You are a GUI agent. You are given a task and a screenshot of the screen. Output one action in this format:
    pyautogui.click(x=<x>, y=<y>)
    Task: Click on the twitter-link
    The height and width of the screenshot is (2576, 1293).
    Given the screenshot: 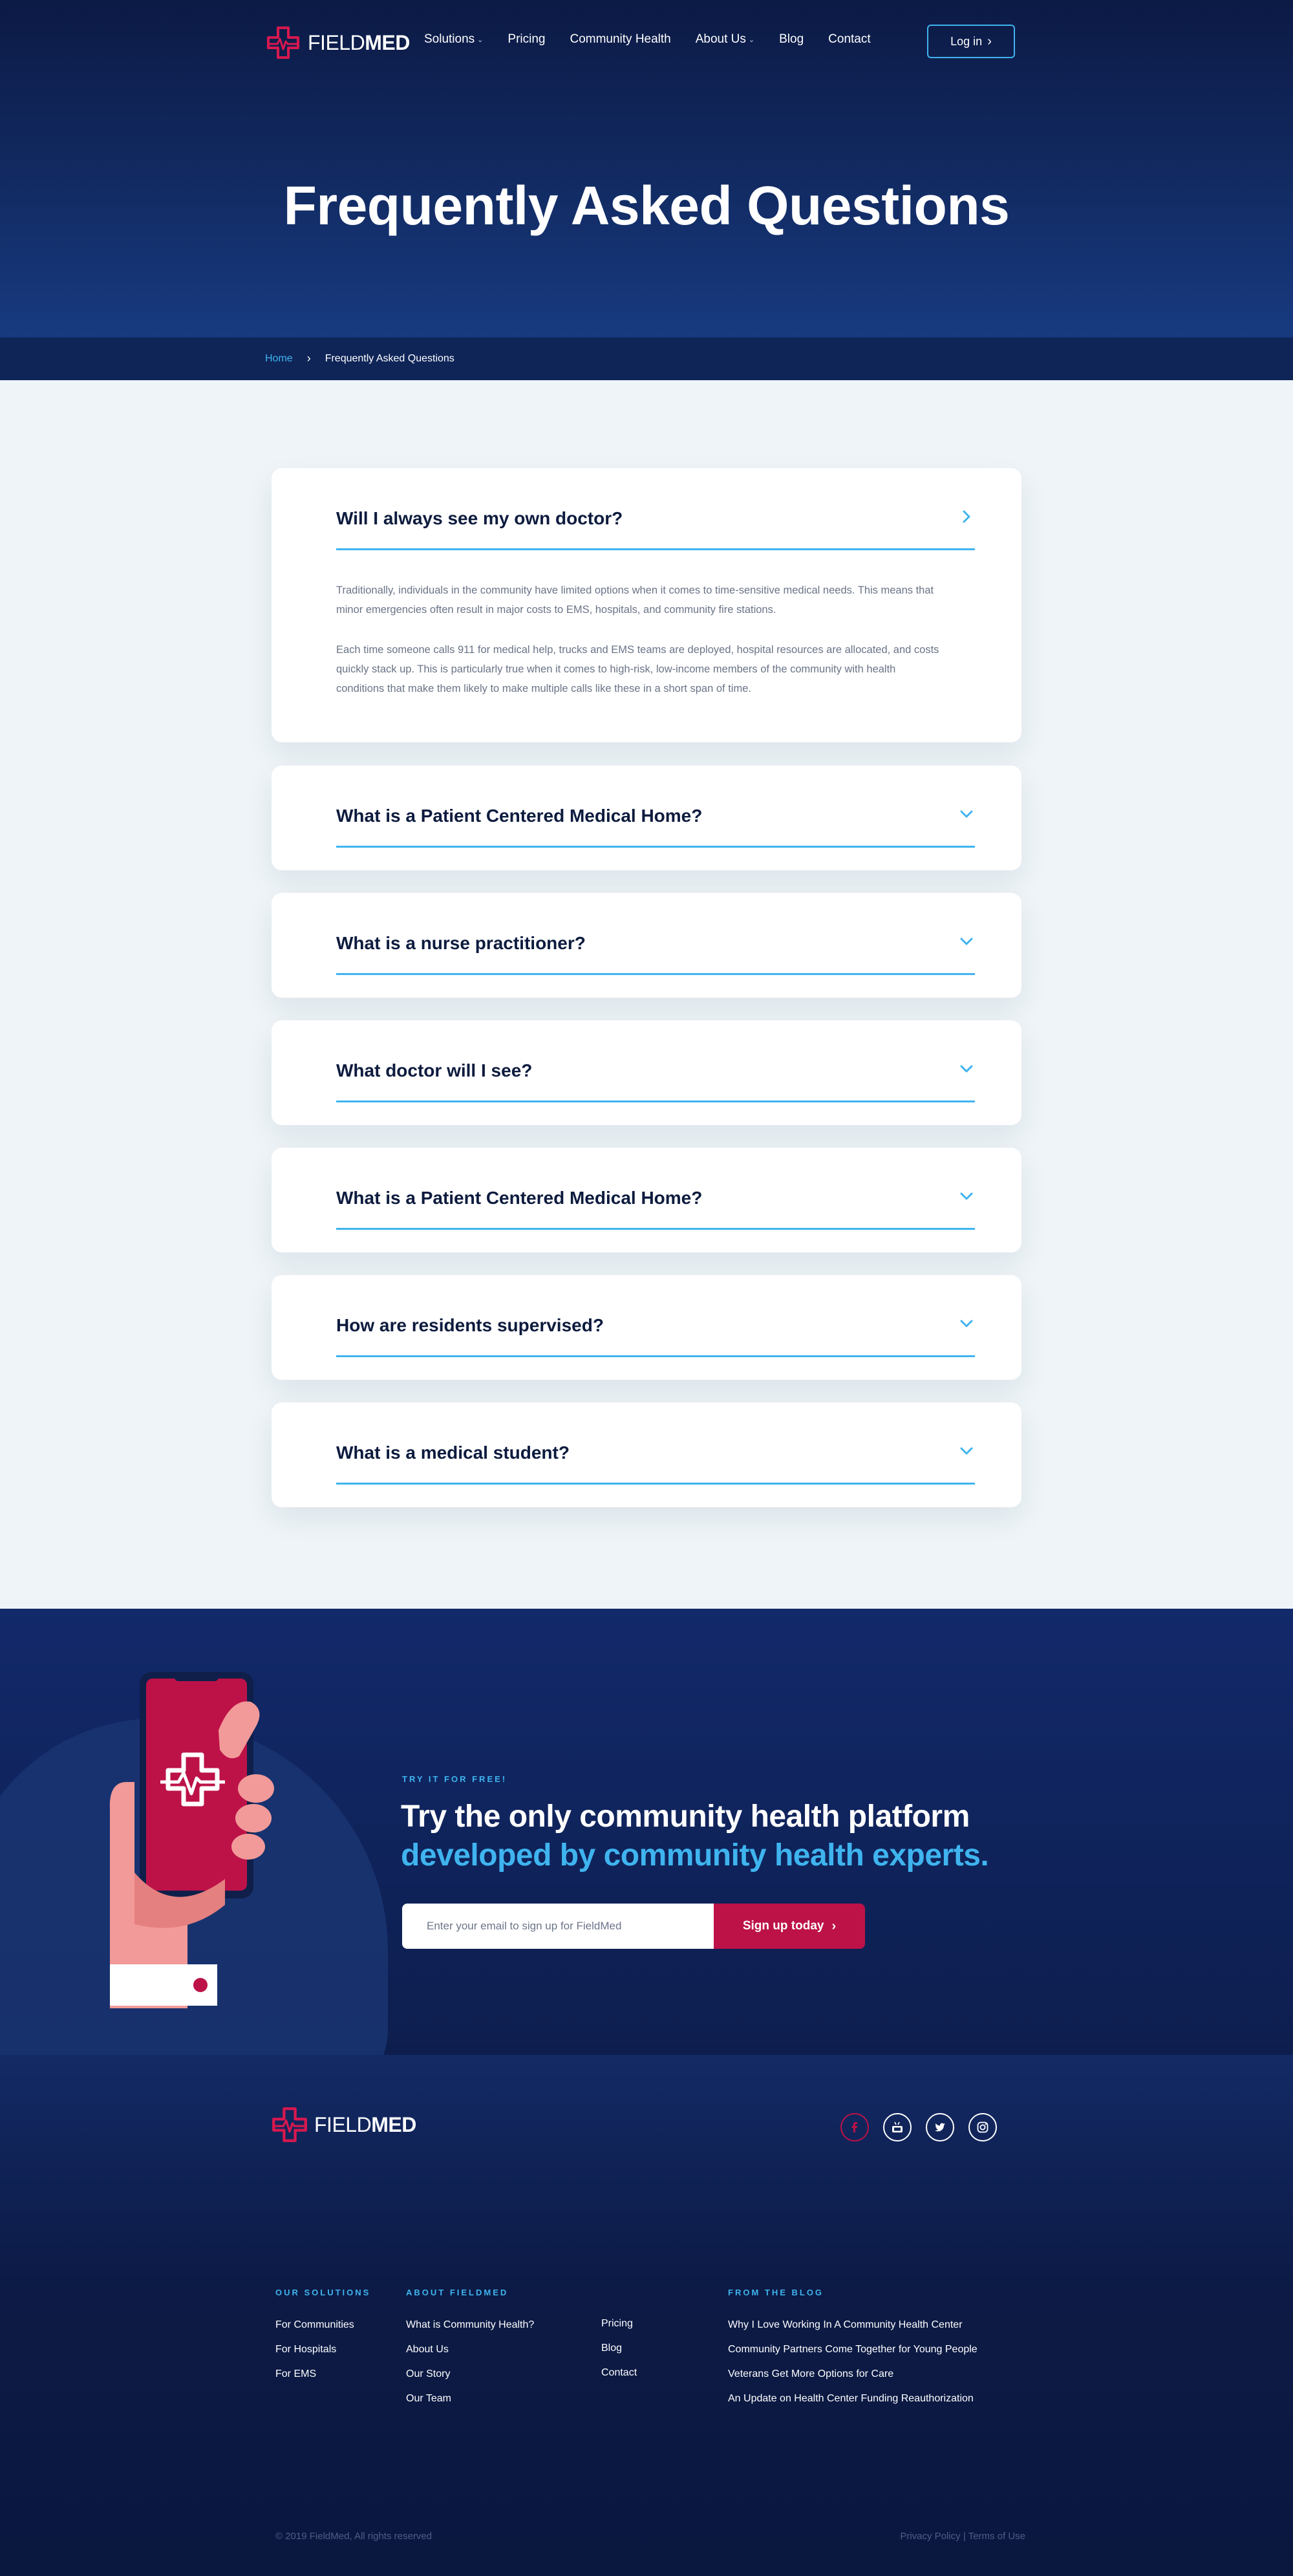 What is the action you would take?
    pyautogui.click(x=940, y=2127)
    